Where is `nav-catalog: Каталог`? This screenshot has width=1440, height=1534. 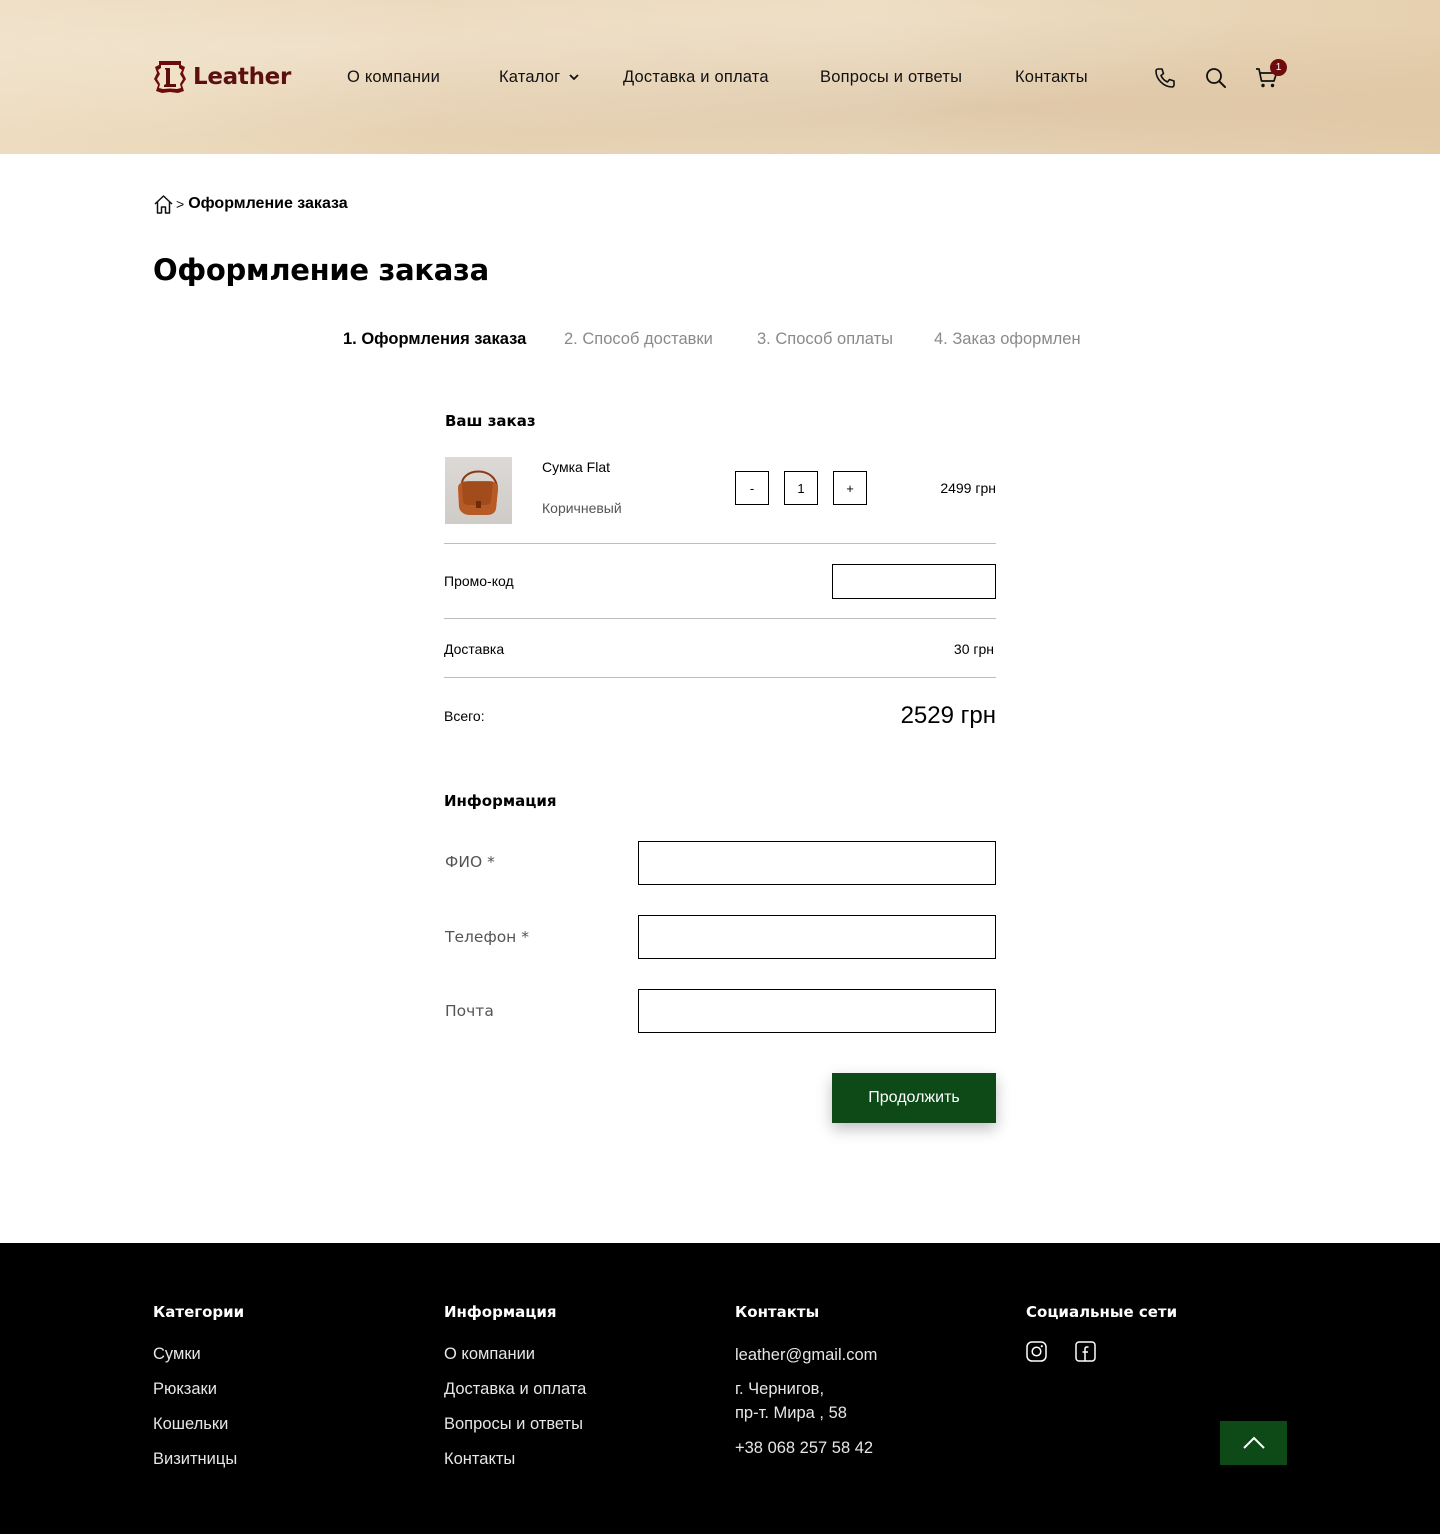 nav-catalog: Каталог is located at coordinates (539, 77).